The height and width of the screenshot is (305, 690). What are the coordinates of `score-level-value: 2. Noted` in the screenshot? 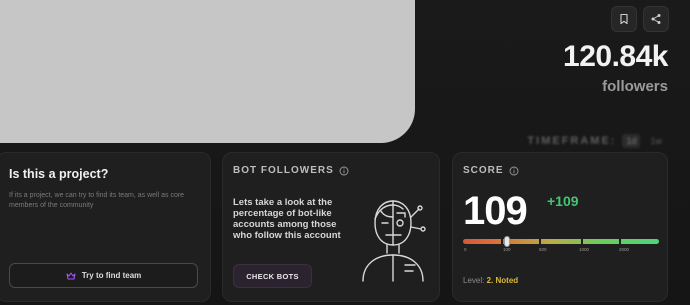 It's located at (502, 280).